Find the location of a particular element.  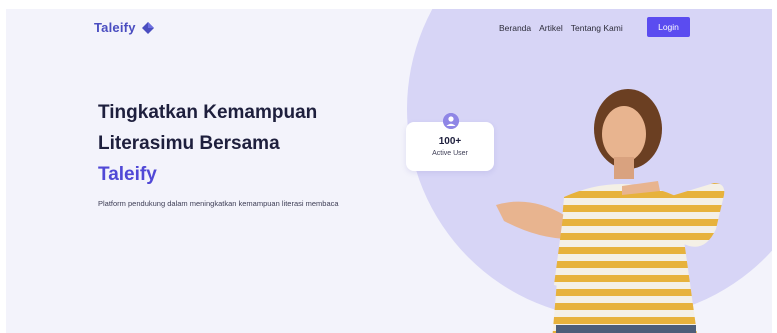

nav-item-tentang-kami: Tentang Kami is located at coordinates (597, 28).